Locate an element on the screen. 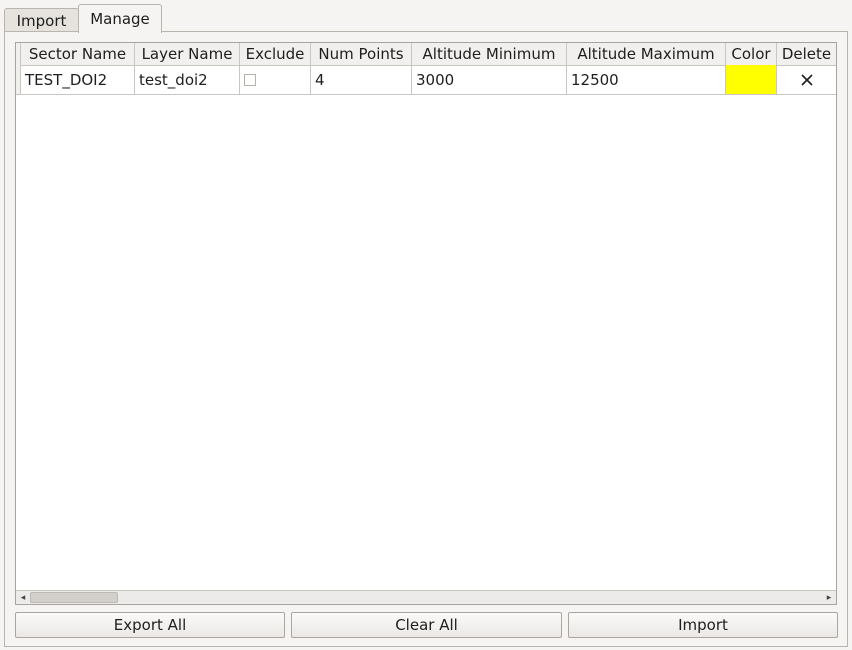  scroll-left-arrow-icon: ◂ is located at coordinates (23, 597).